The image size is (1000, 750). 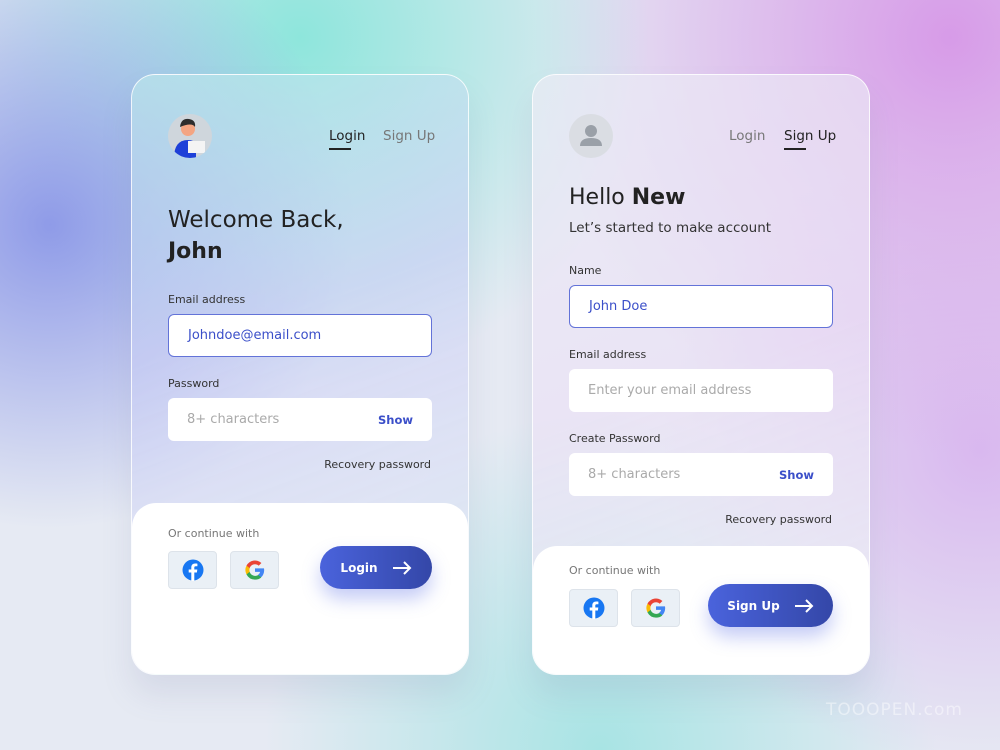 I want to click on name-input: John Doe, so click(x=701, y=306).